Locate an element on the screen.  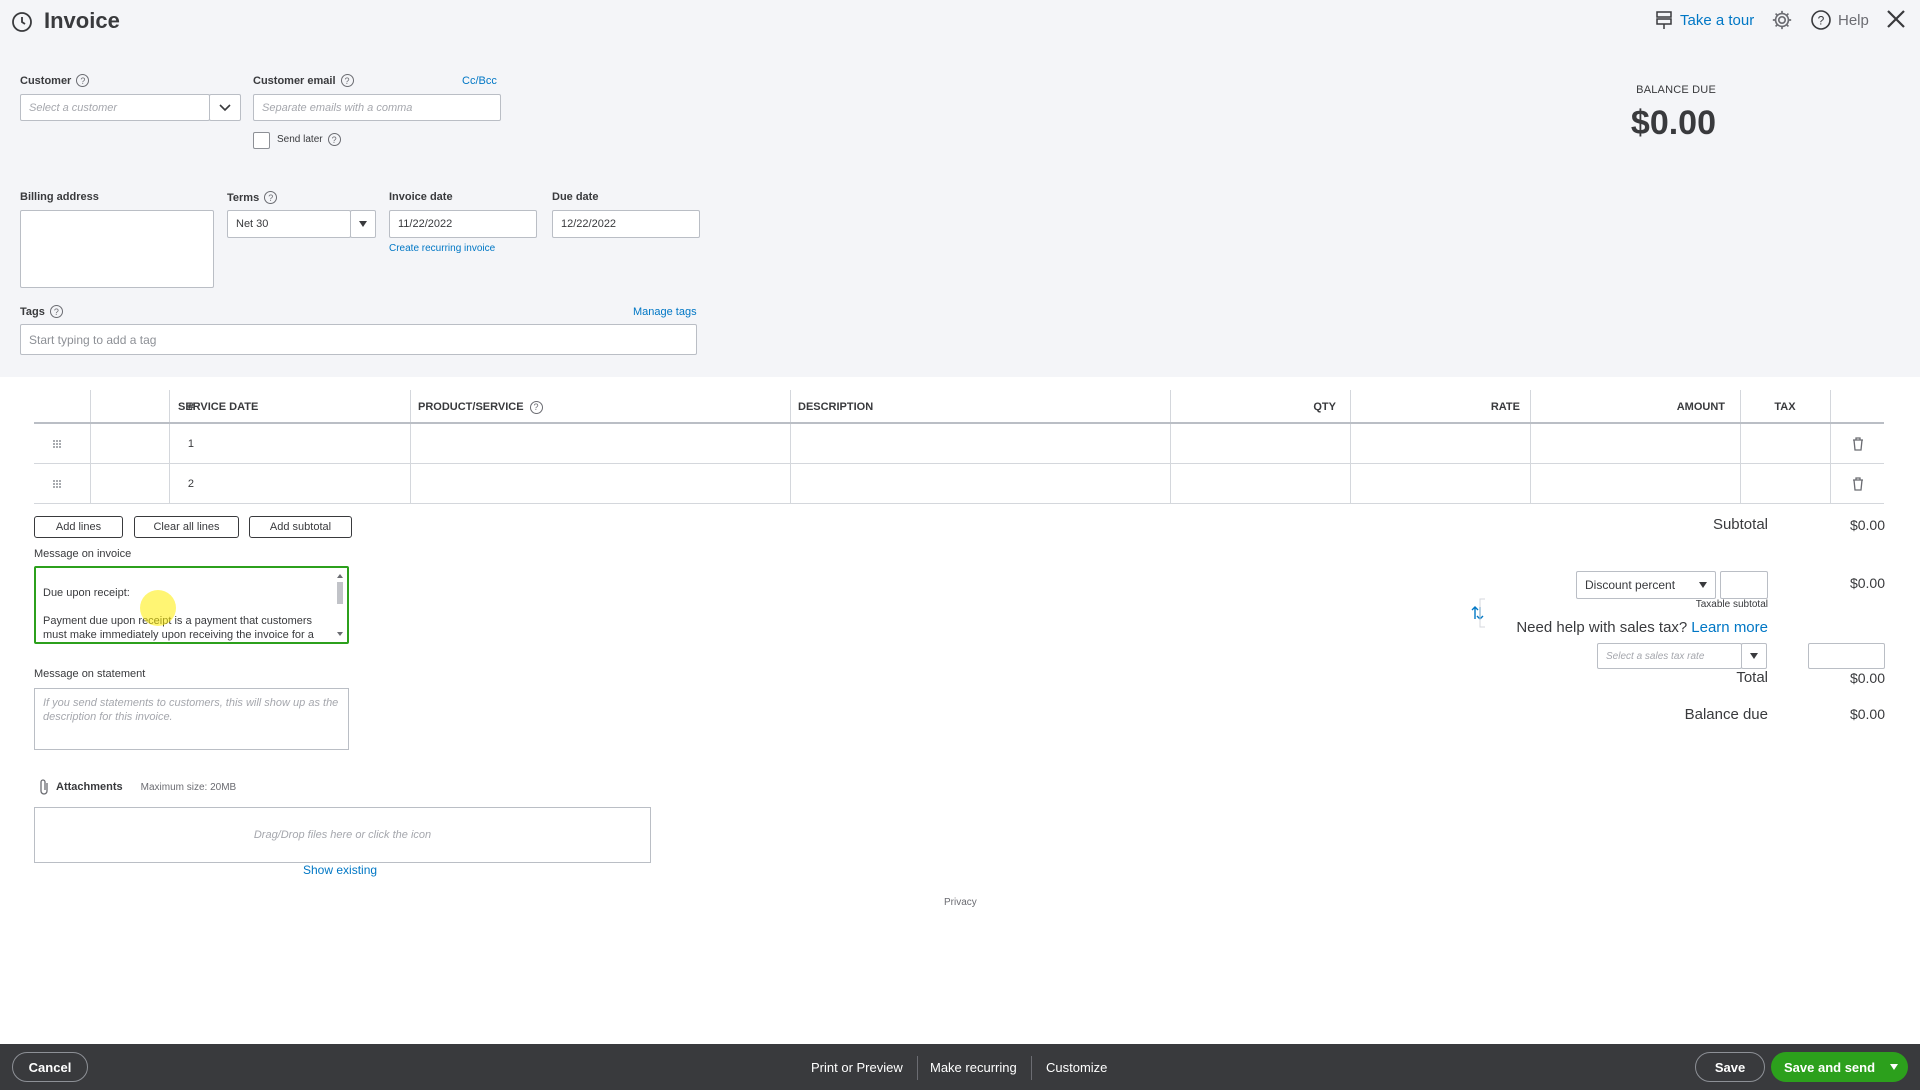
gear-icon is located at coordinates (1782, 20).